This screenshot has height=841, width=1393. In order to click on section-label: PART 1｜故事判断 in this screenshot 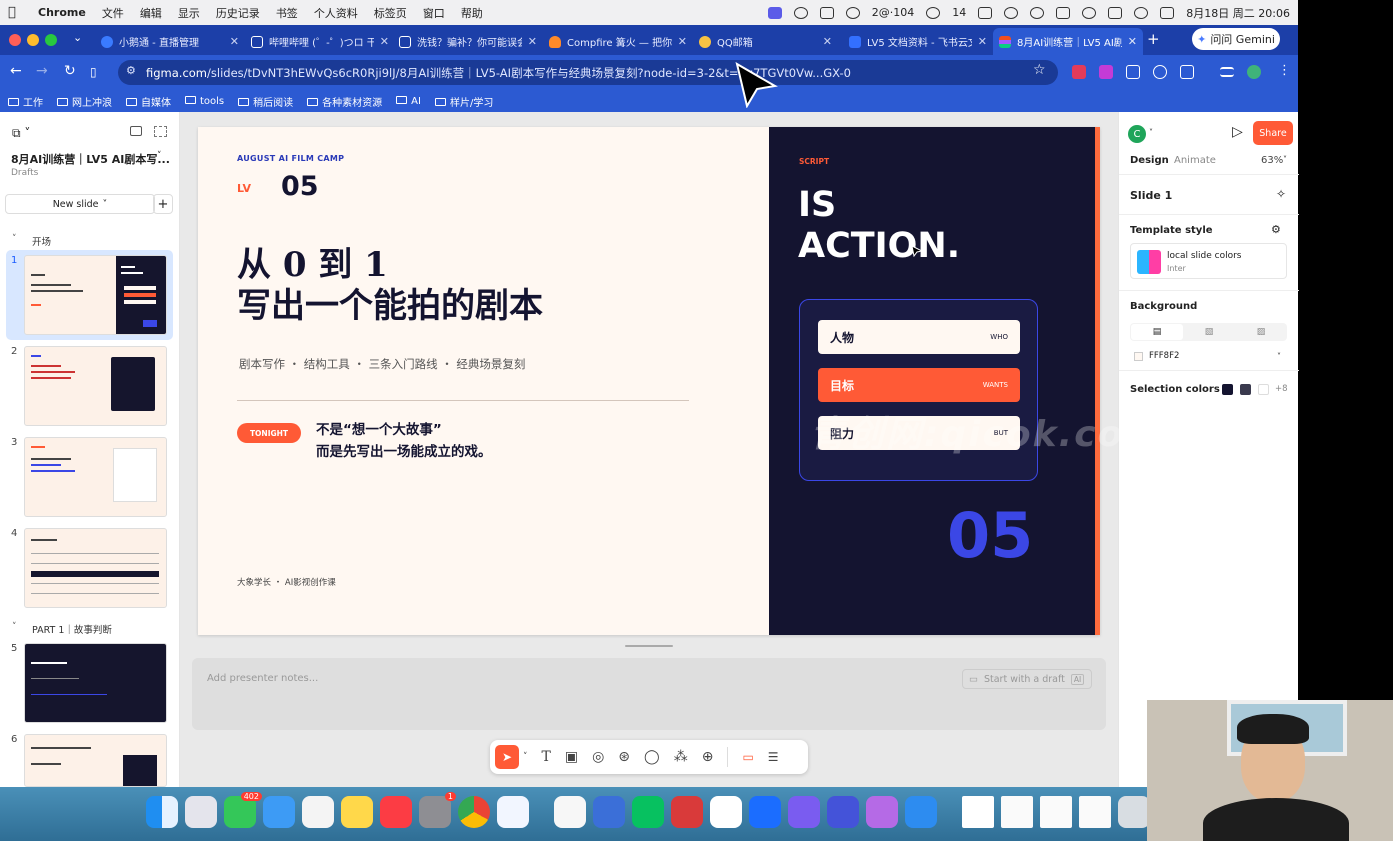, I will do `click(72, 629)`.